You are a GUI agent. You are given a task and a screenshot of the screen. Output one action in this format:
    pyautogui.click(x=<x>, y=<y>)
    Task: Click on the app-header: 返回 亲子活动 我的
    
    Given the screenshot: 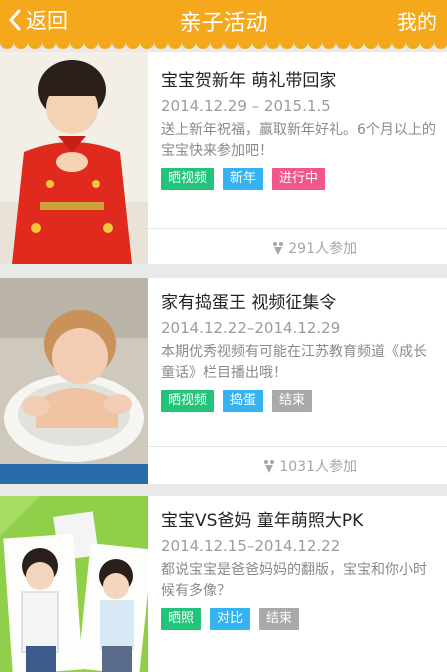 What is the action you would take?
    pyautogui.click(x=223, y=21)
    